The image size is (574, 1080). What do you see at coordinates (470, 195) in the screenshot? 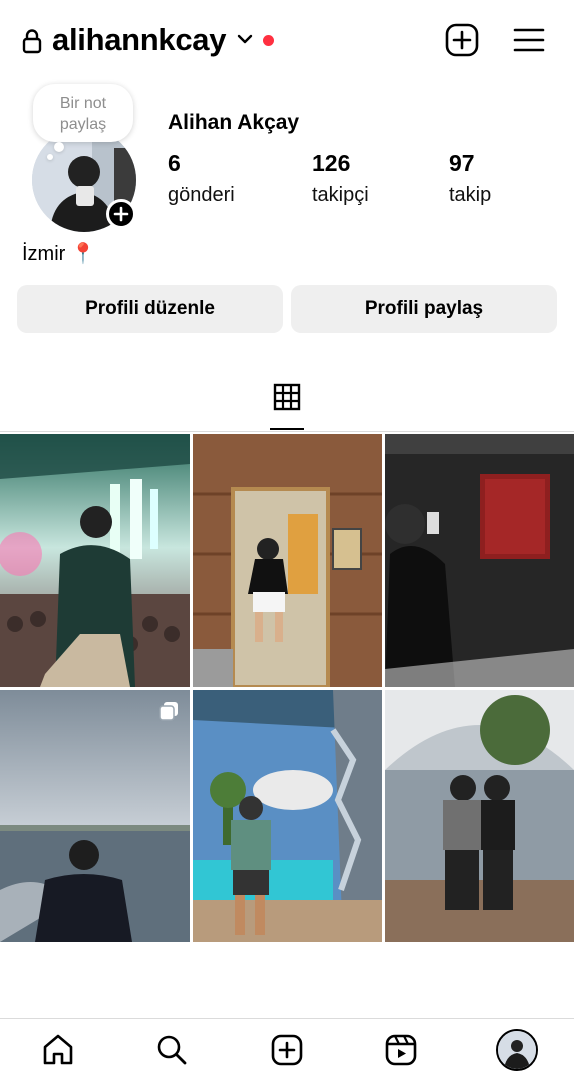
I see `following-label: takip` at bounding box center [470, 195].